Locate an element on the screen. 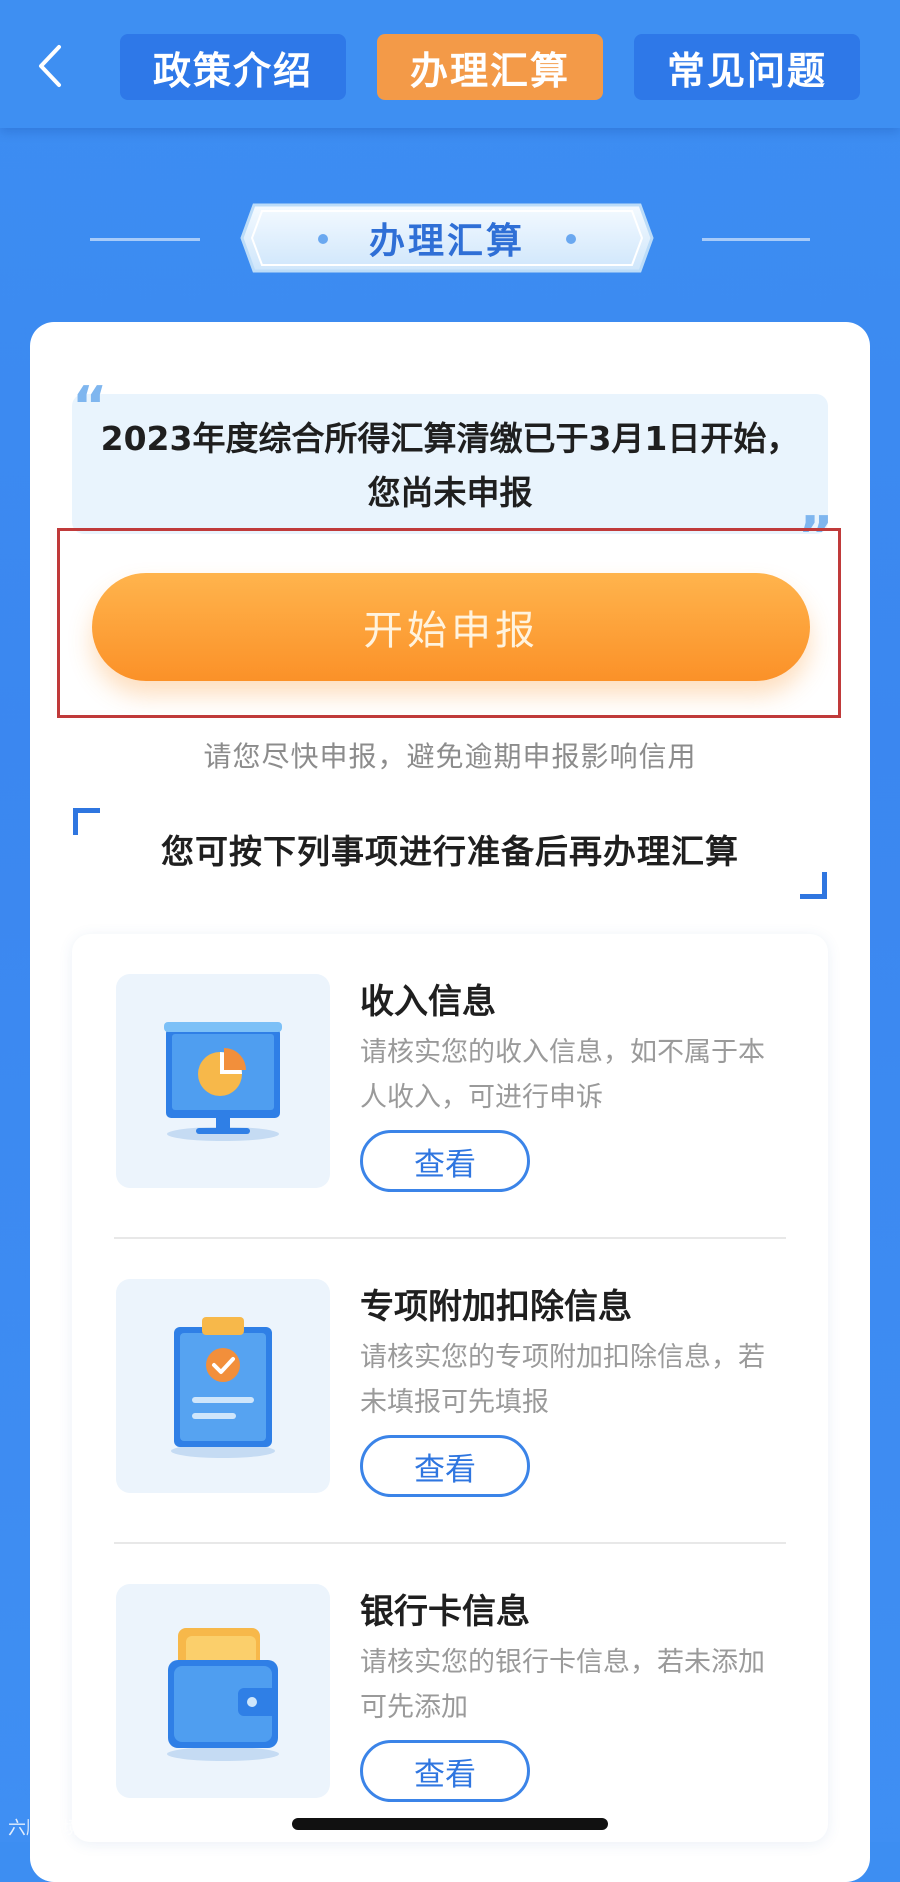 The image size is (900, 1882). back-button is located at coordinates (50, 66).